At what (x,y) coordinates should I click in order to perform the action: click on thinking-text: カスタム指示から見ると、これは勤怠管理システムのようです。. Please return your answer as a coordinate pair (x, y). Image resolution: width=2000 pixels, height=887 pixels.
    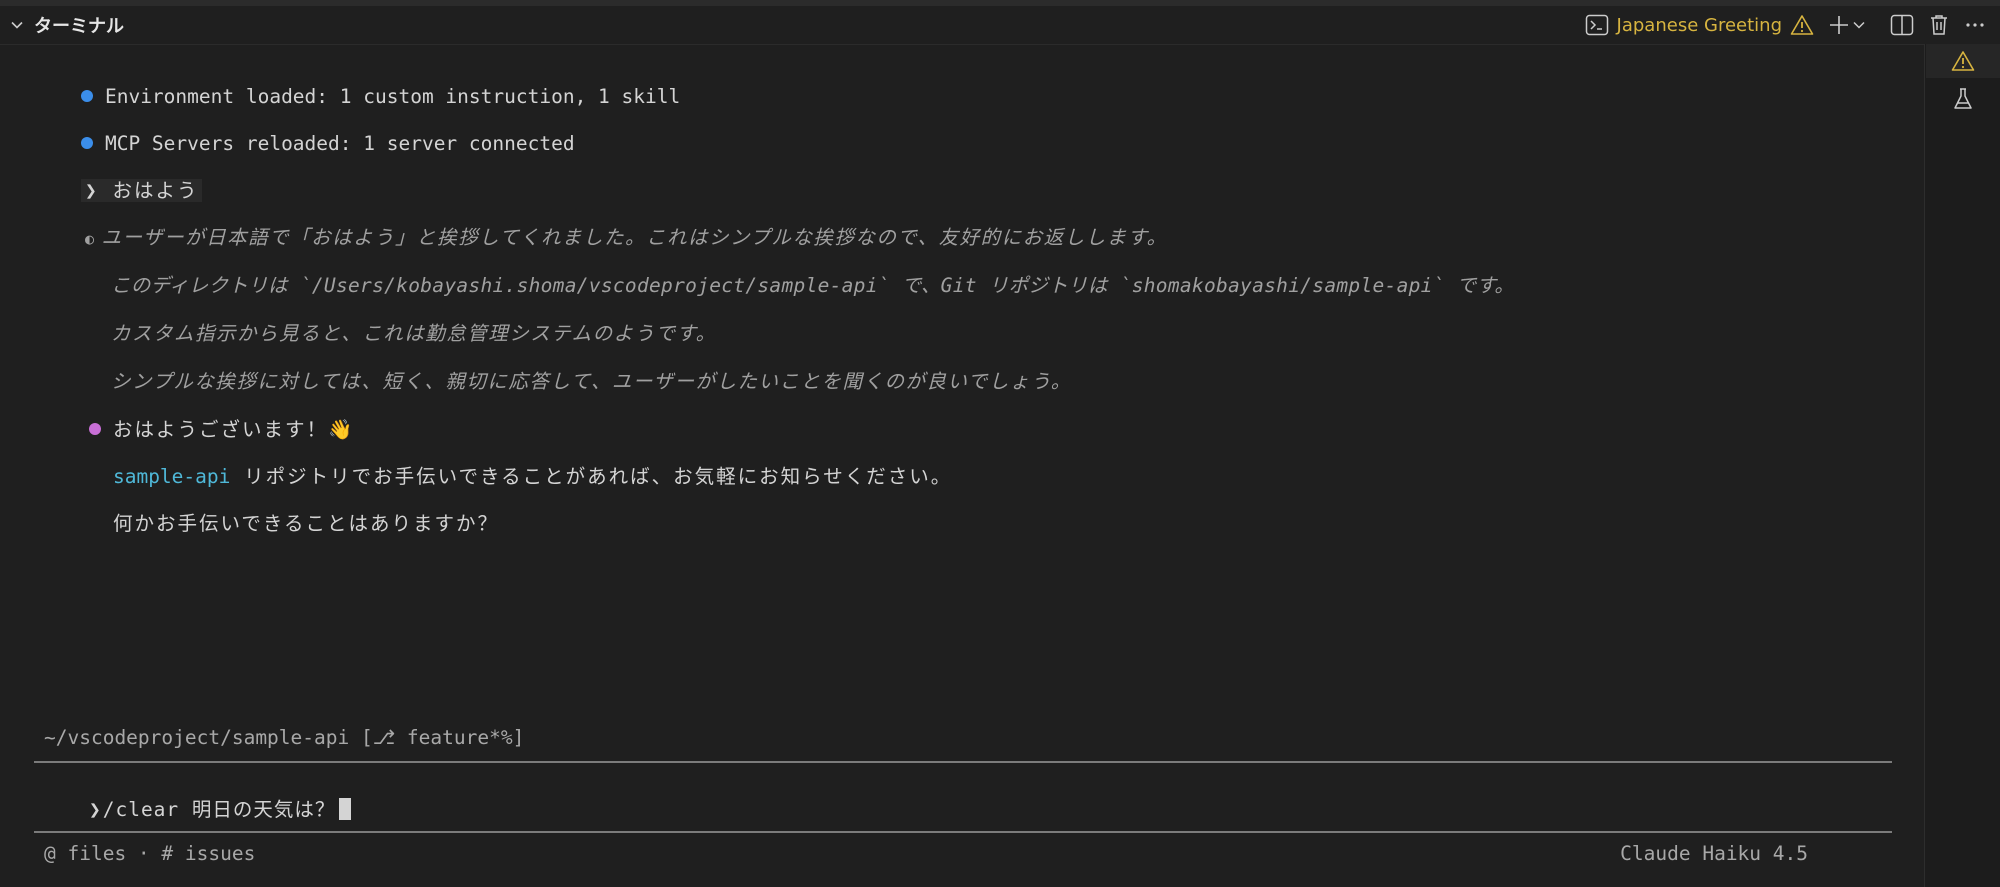
    Looking at the image, I should click on (413, 333).